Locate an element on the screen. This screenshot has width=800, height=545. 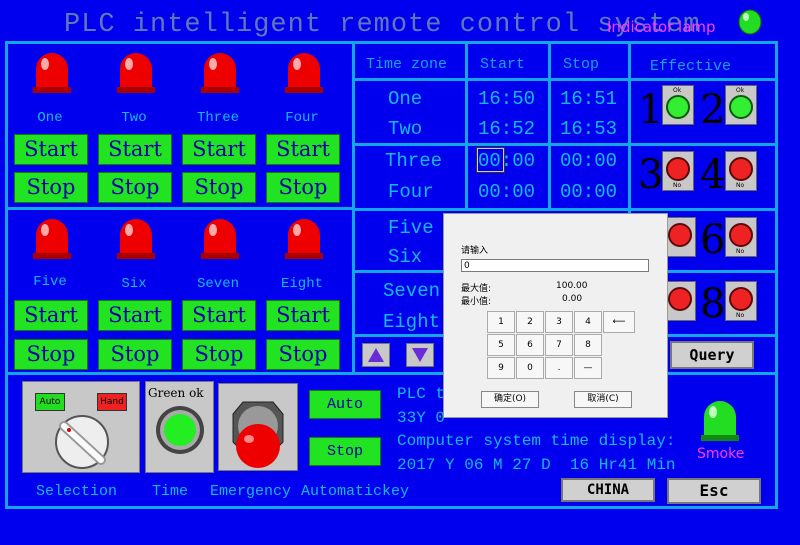
start-button-four: Start is located at coordinates (303, 149).